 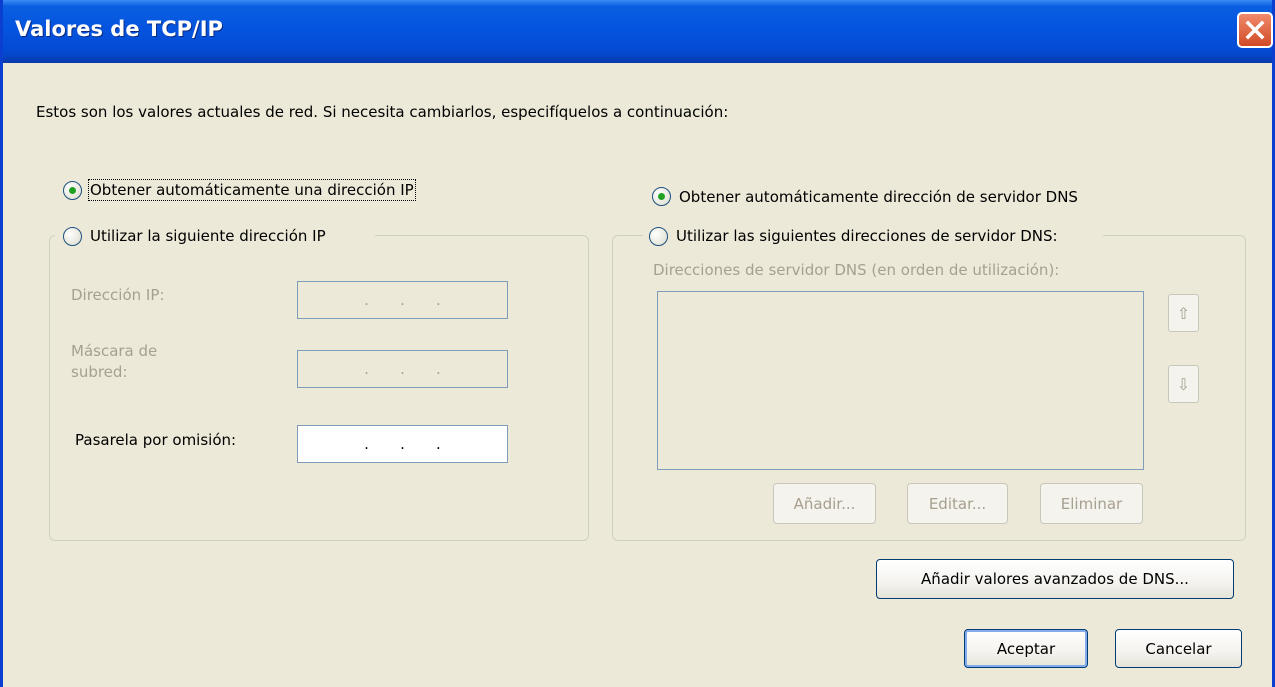 What do you see at coordinates (118, 295) in the screenshot?
I see `ip-address-label: Dirección IP:` at bounding box center [118, 295].